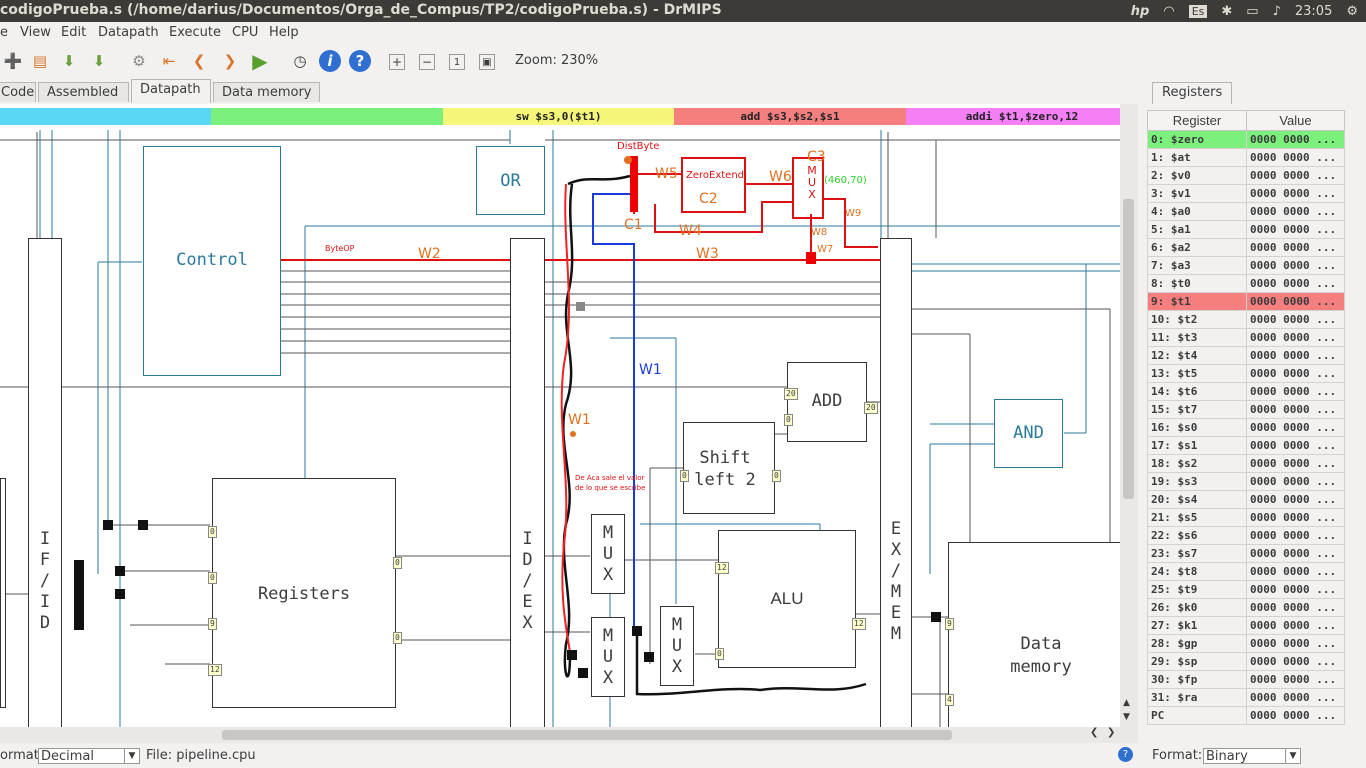  Describe the element at coordinates (1197, 120) in the screenshot. I see `column-header-register: Register` at that location.